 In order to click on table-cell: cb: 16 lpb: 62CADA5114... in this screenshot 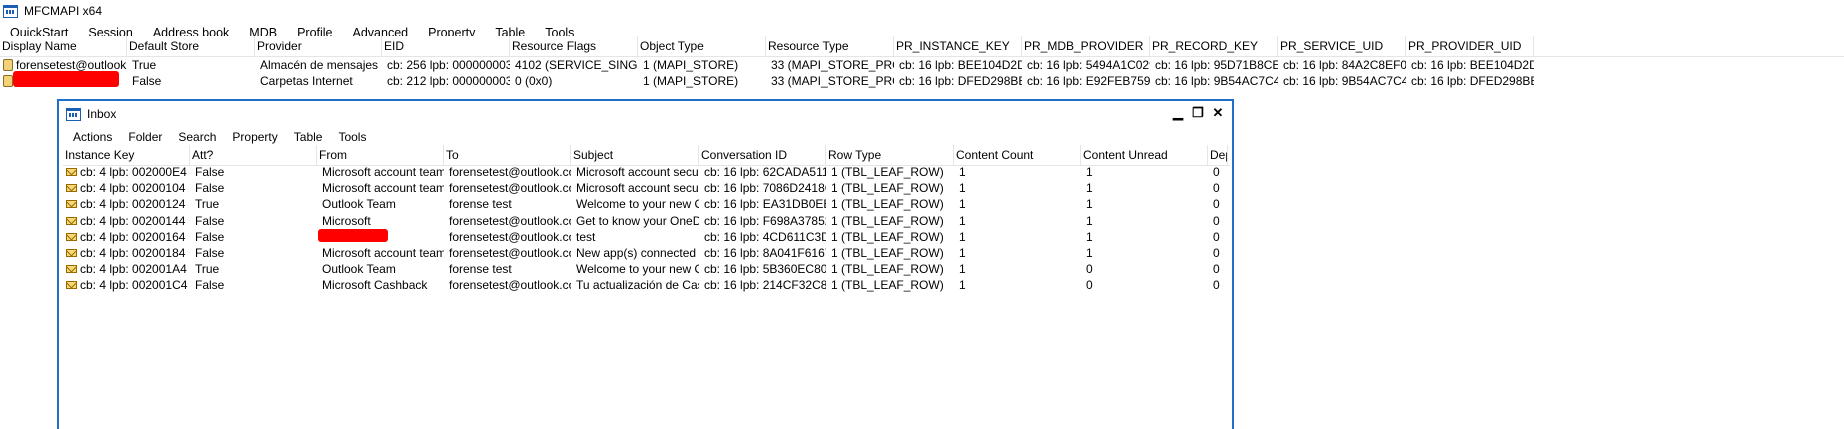, I will do `click(765, 172)`.